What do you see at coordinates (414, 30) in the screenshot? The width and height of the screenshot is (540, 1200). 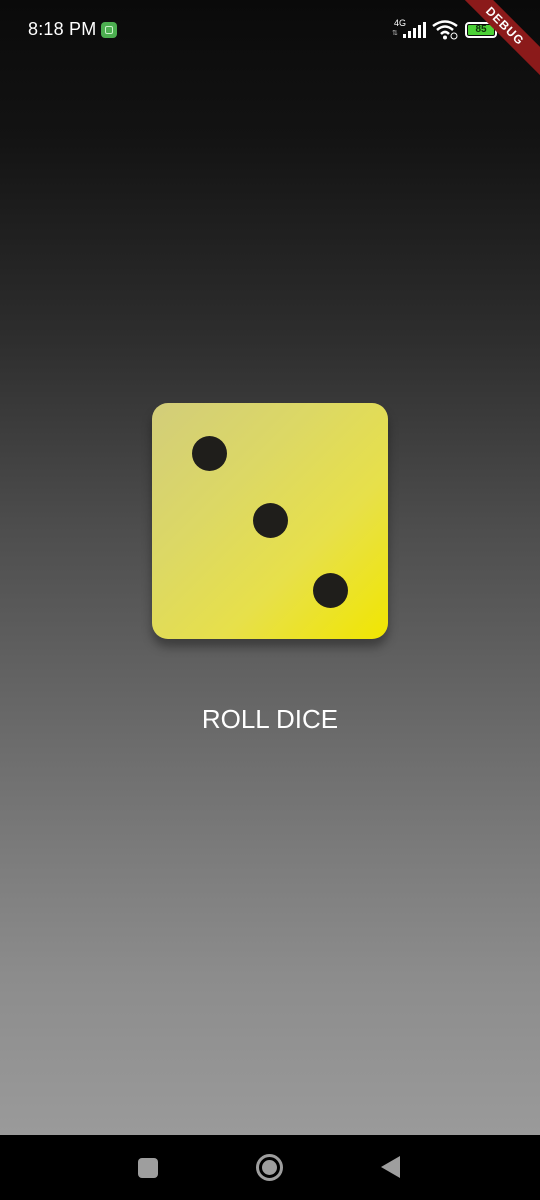 I see `signal-icon` at bounding box center [414, 30].